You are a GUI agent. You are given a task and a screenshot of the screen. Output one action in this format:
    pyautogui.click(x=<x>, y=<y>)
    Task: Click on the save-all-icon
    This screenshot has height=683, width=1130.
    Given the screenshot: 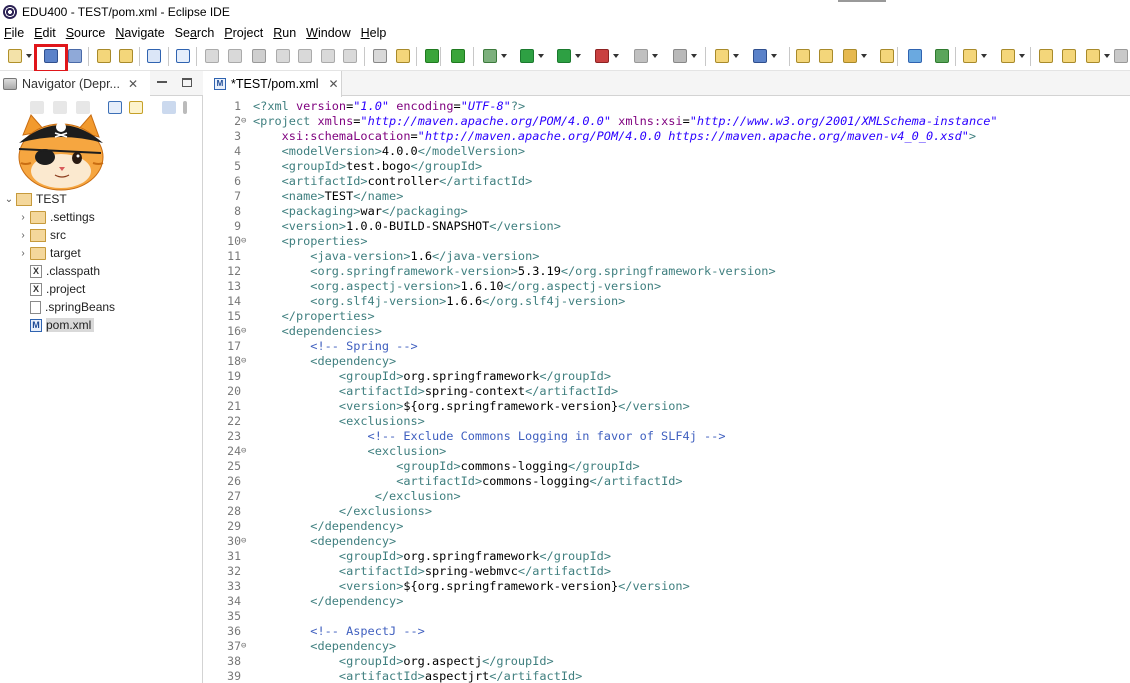 What is the action you would take?
    pyautogui.click(x=75, y=56)
    